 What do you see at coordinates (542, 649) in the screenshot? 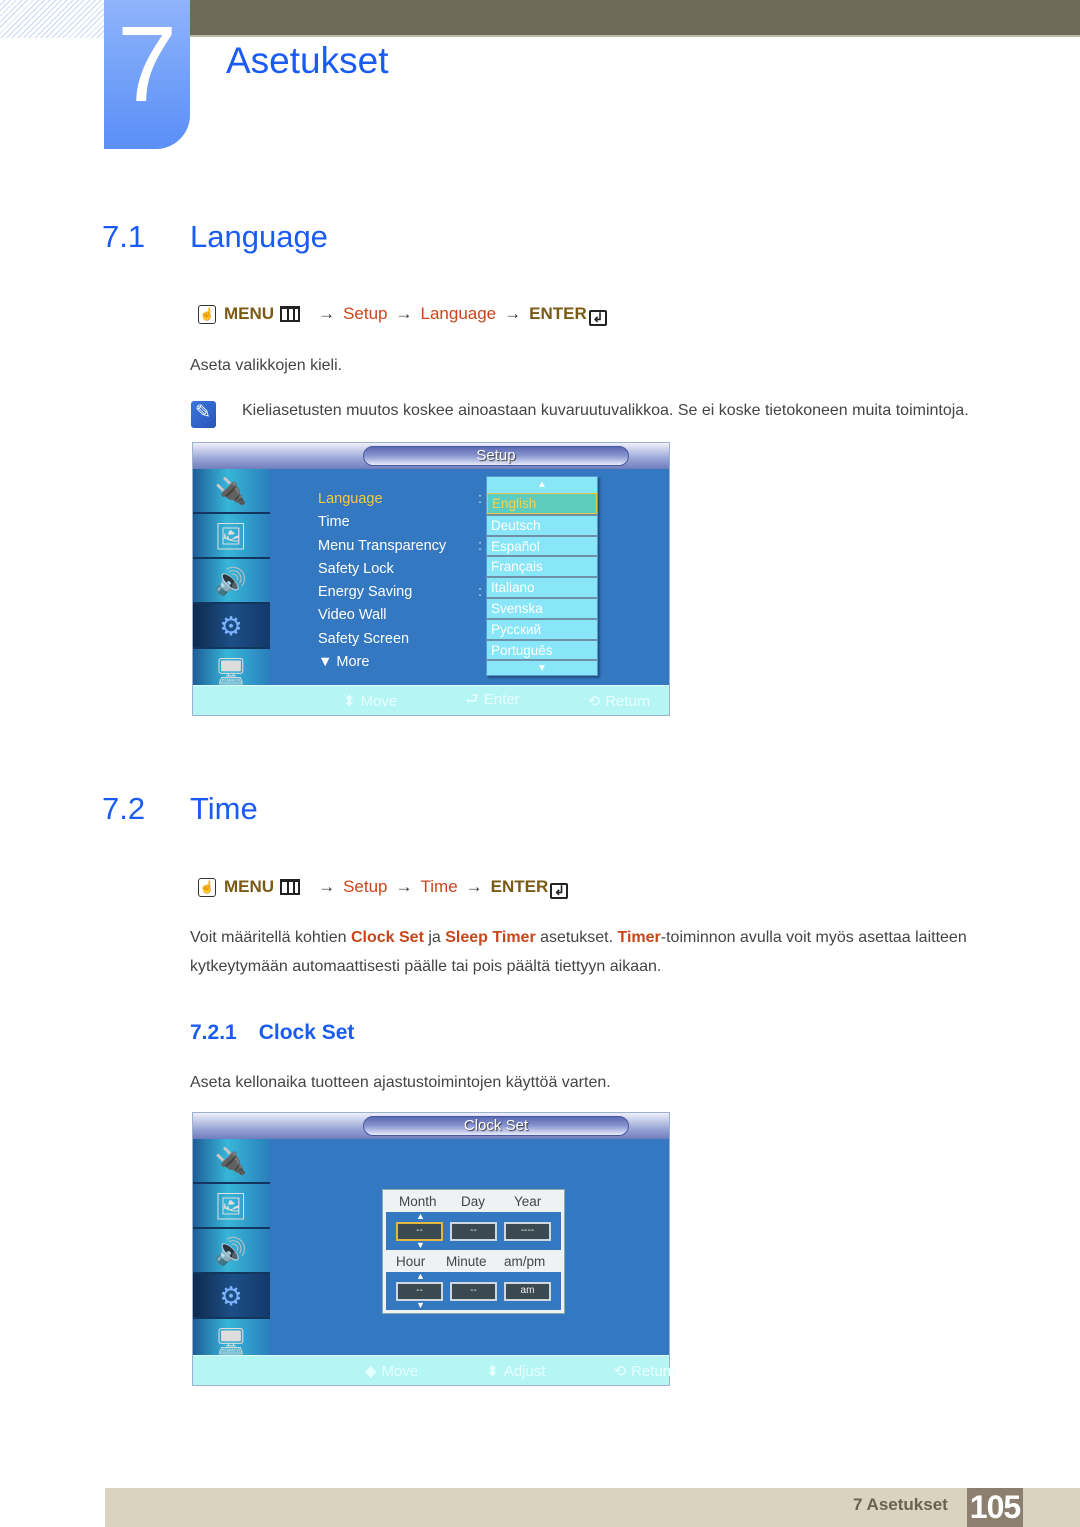
I see `language-option-portugues: Português` at bounding box center [542, 649].